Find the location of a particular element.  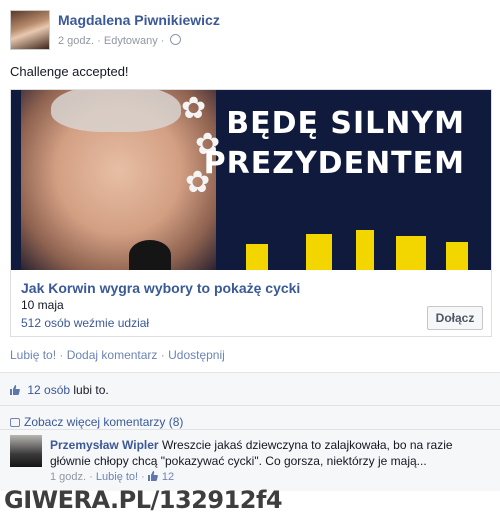

comment-bubble-icon is located at coordinates (15, 422).